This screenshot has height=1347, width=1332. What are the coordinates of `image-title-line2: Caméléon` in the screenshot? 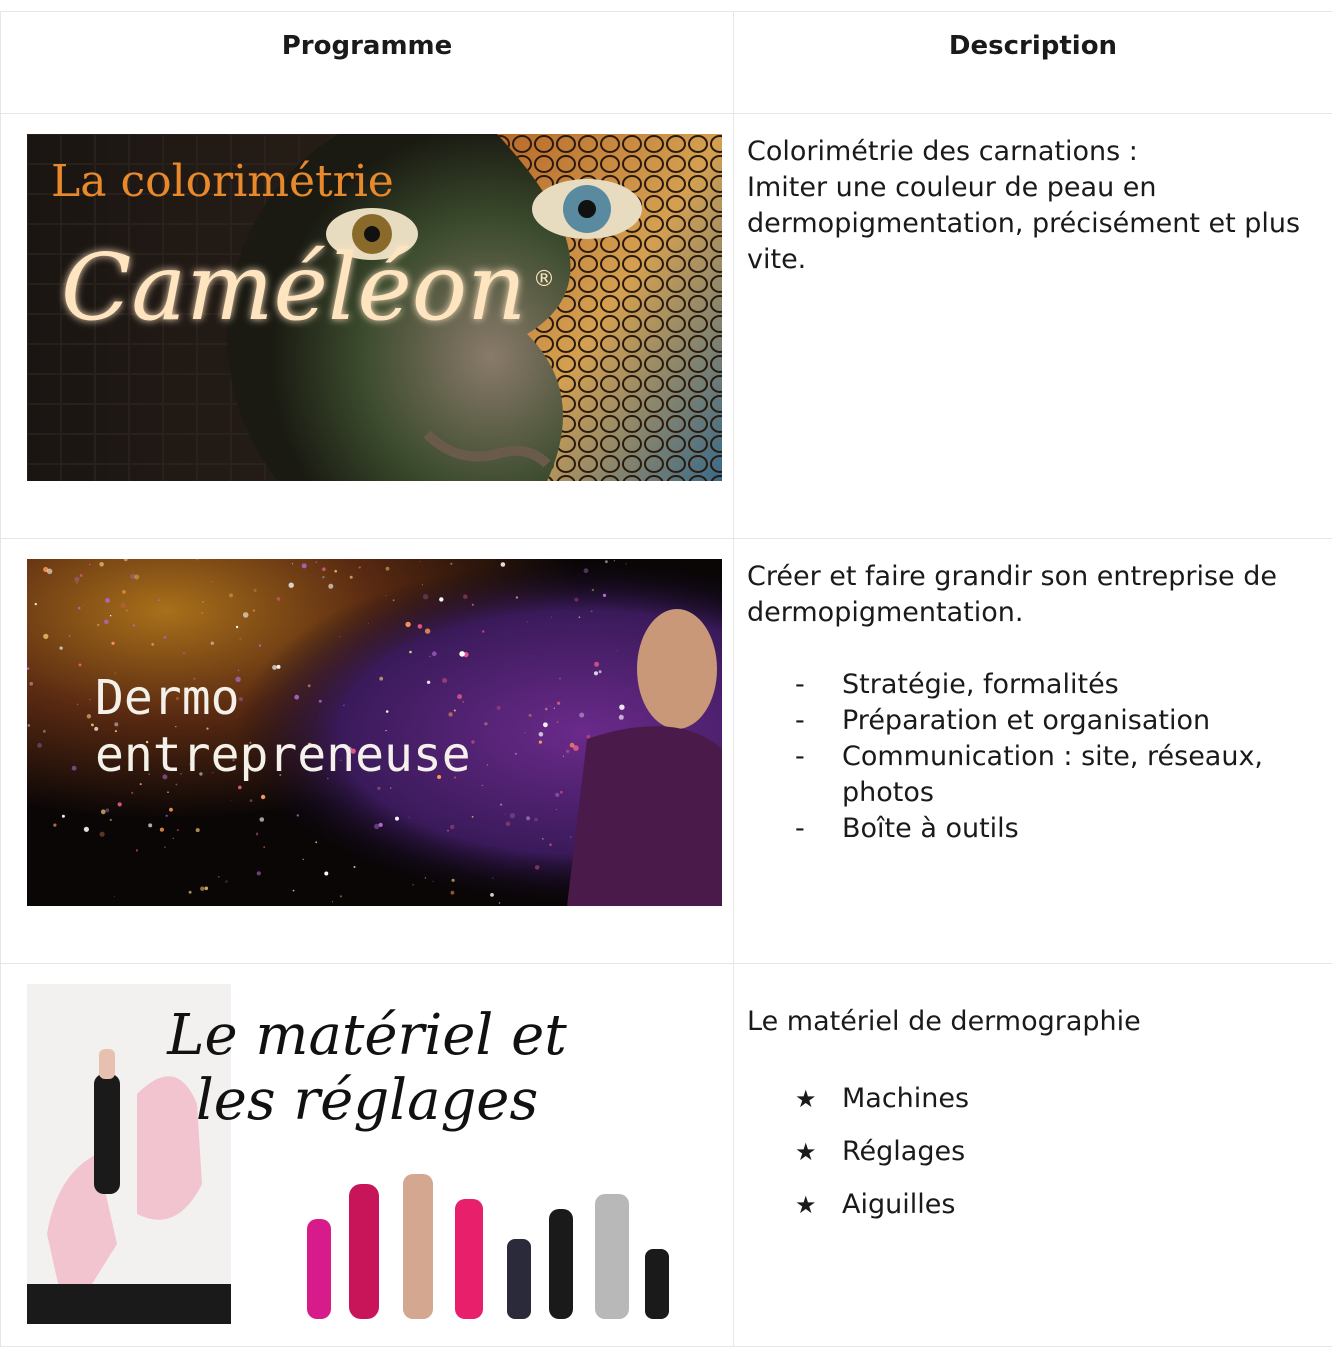 It's located at (293, 287).